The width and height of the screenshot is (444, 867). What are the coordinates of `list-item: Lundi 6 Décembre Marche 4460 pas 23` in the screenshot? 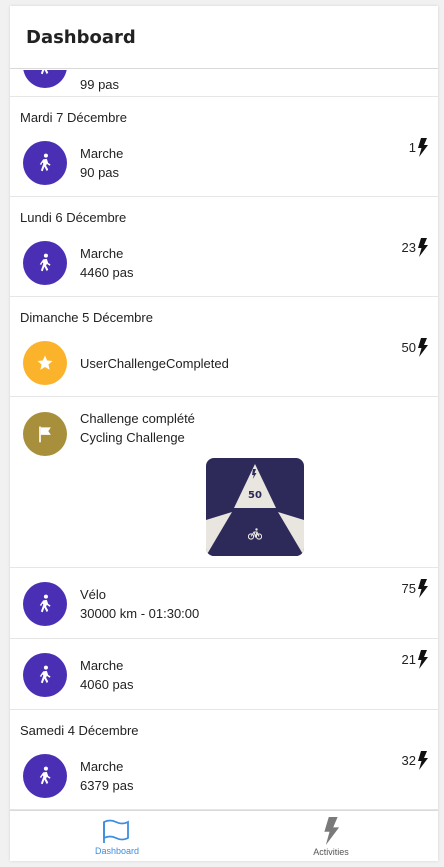 It's located at (224, 247).